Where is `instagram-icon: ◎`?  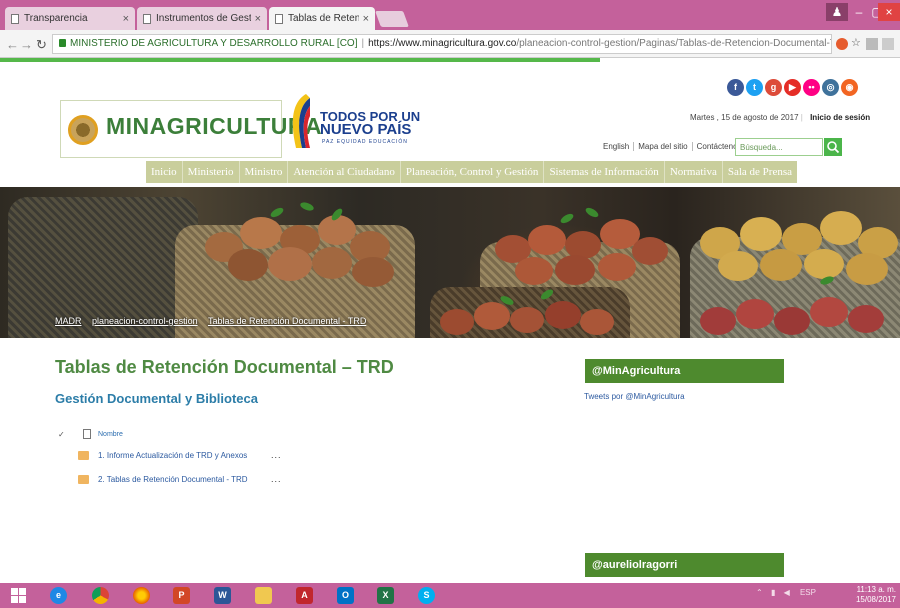
instagram-icon: ◎ is located at coordinates (830, 87).